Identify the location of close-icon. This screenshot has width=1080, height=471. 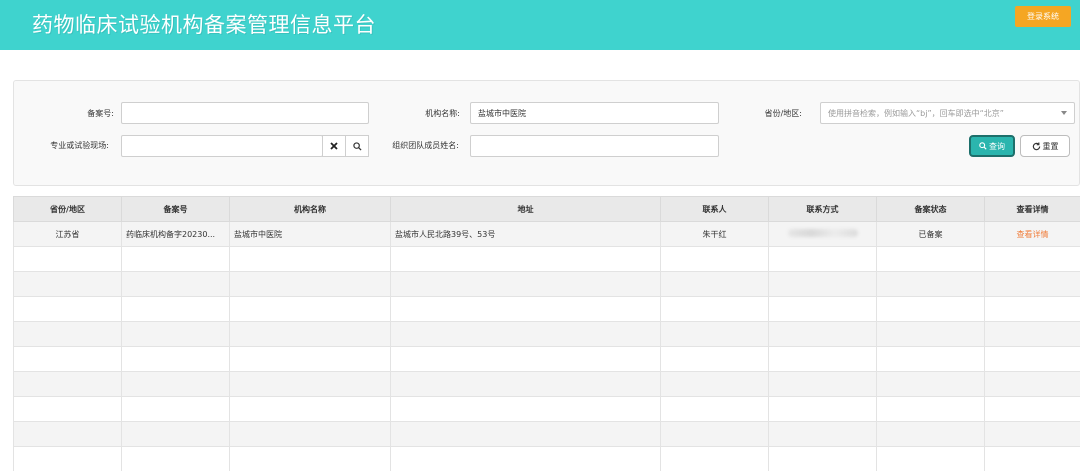
(334, 146).